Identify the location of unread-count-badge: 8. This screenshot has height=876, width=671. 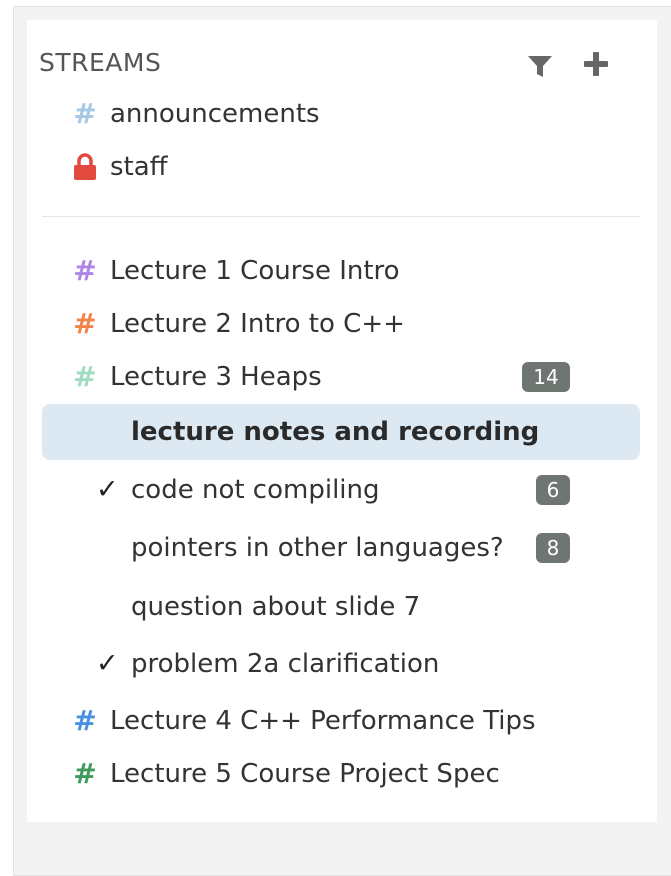
(553, 548).